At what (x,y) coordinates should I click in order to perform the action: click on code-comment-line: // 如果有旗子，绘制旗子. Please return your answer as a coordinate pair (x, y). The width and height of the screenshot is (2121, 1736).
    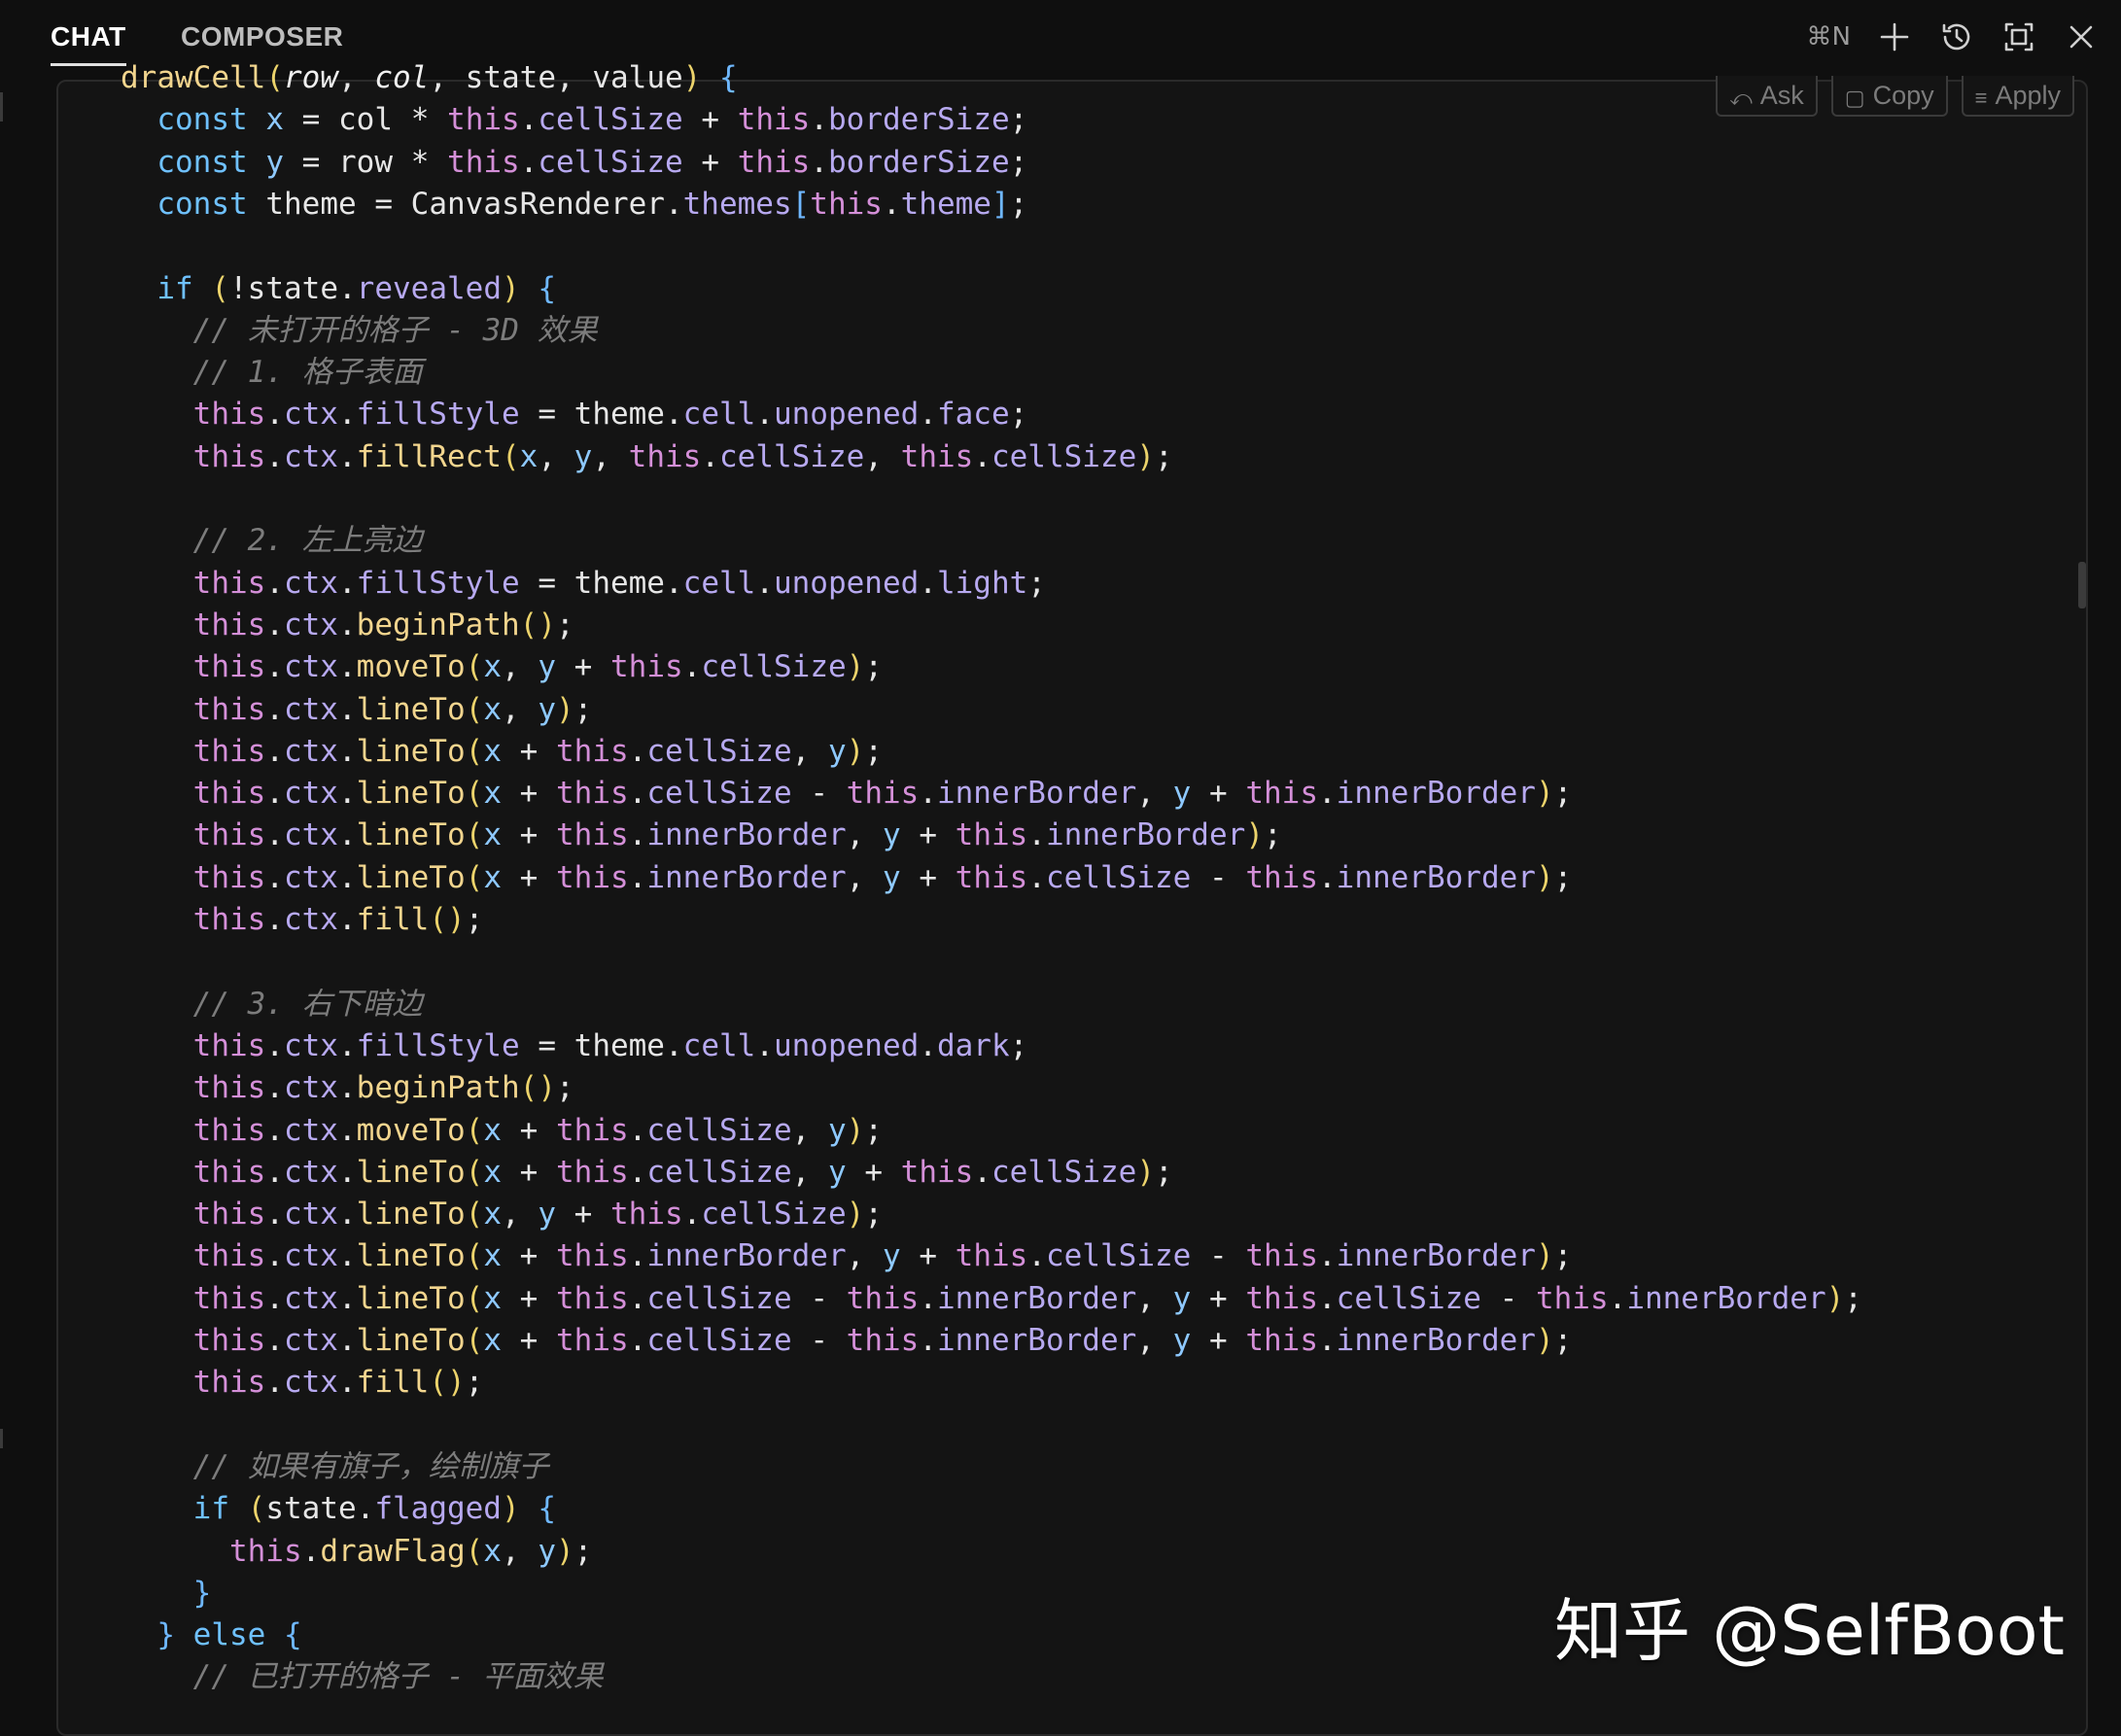
    Looking at the image, I should click on (370, 1466).